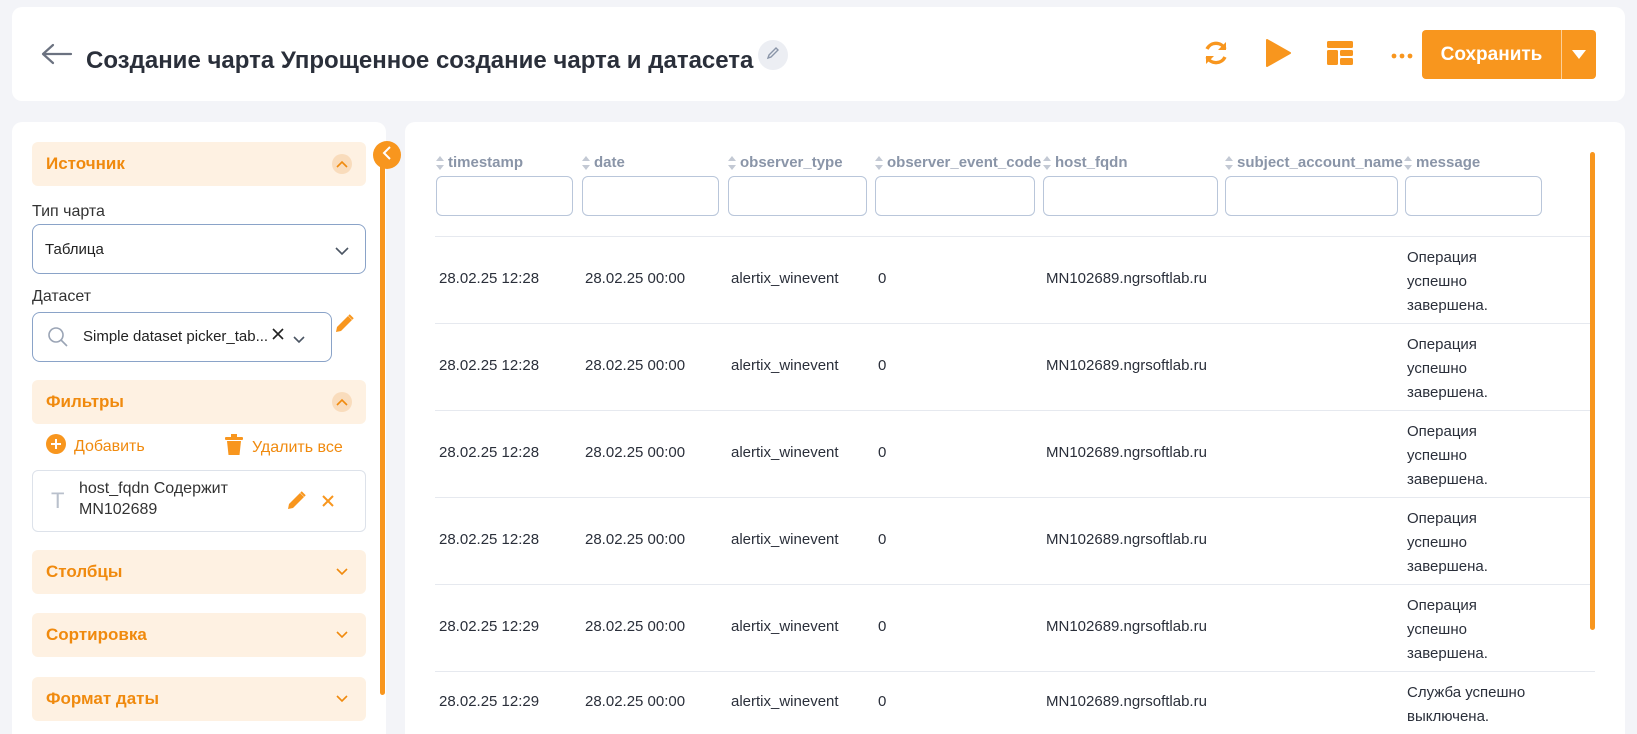 The height and width of the screenshot is (734, 1637). I want to click on dataset-label: Датасет, so click(62, 296).